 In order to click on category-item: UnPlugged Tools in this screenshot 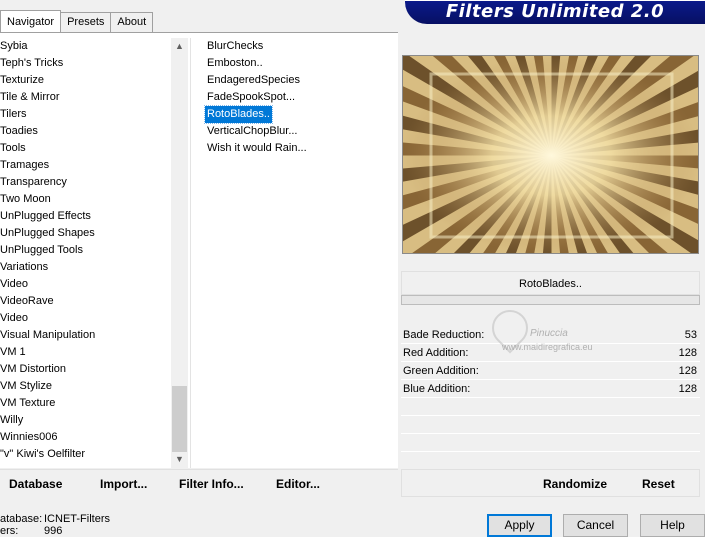, I will do `click(85, 250)`.